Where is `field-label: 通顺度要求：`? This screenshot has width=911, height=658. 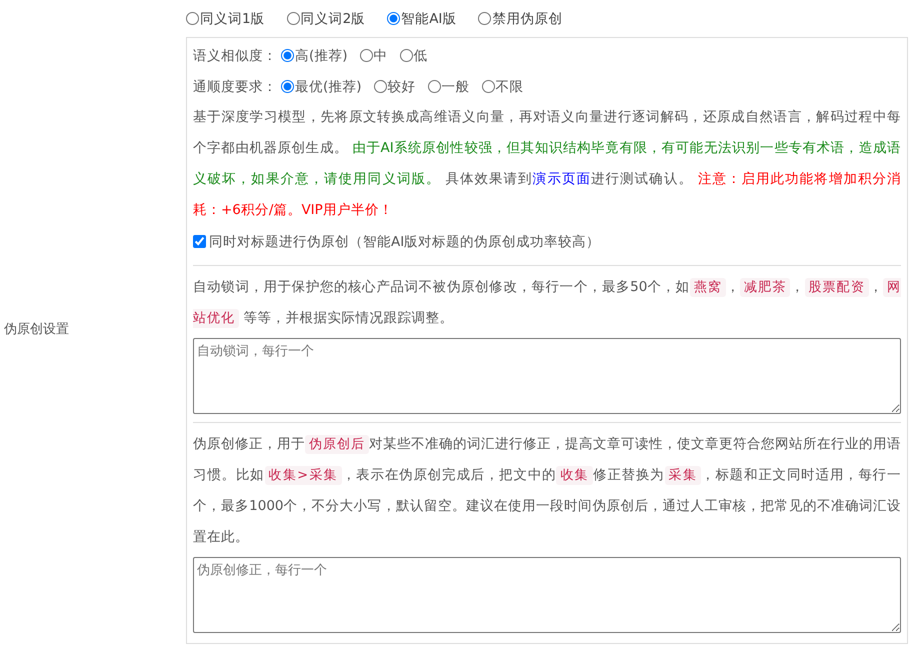
field-label: 通顺度要求： is located at coordinates (235, 87).